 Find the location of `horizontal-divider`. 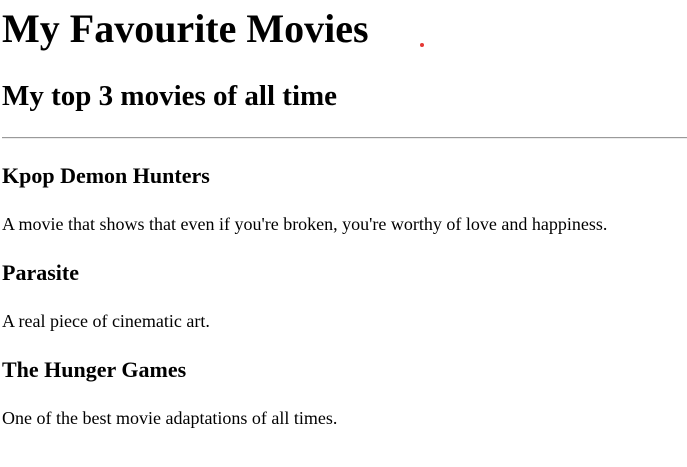

horizontal-divider is located at coordinates (344, 138).